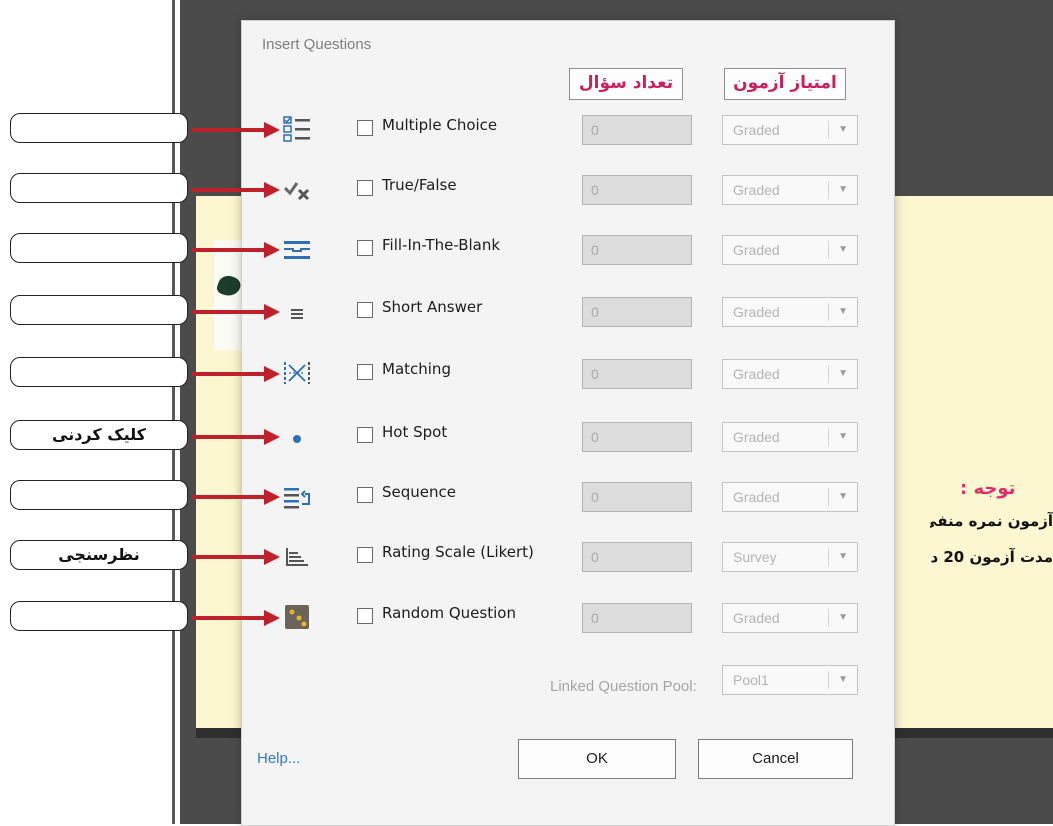 Image resolution: width=1053 pixels, height=826 pixels. What do you see at coordinates (297, 617) in the screenshot?
I see `random-question-icon` at bounding box center [297, 617].